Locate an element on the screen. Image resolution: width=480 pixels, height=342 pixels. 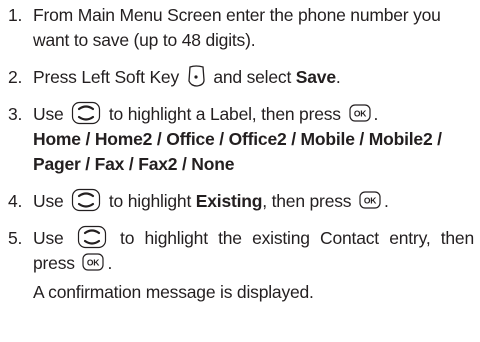
step-1-line-2: want to save (up to 48 digits). is located at coordinates (144, 40).